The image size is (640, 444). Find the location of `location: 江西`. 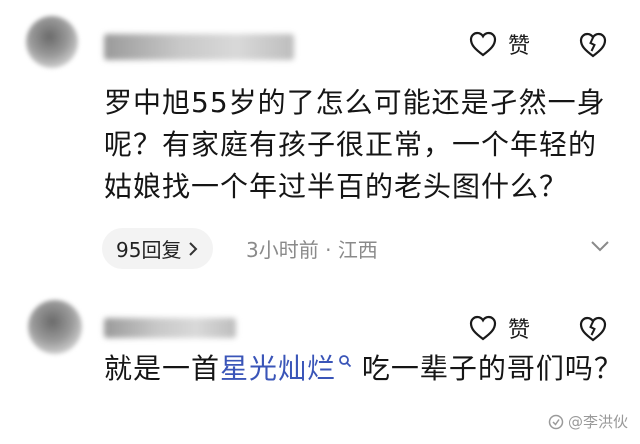

location: 江西 is located at coordinates (357, 250).